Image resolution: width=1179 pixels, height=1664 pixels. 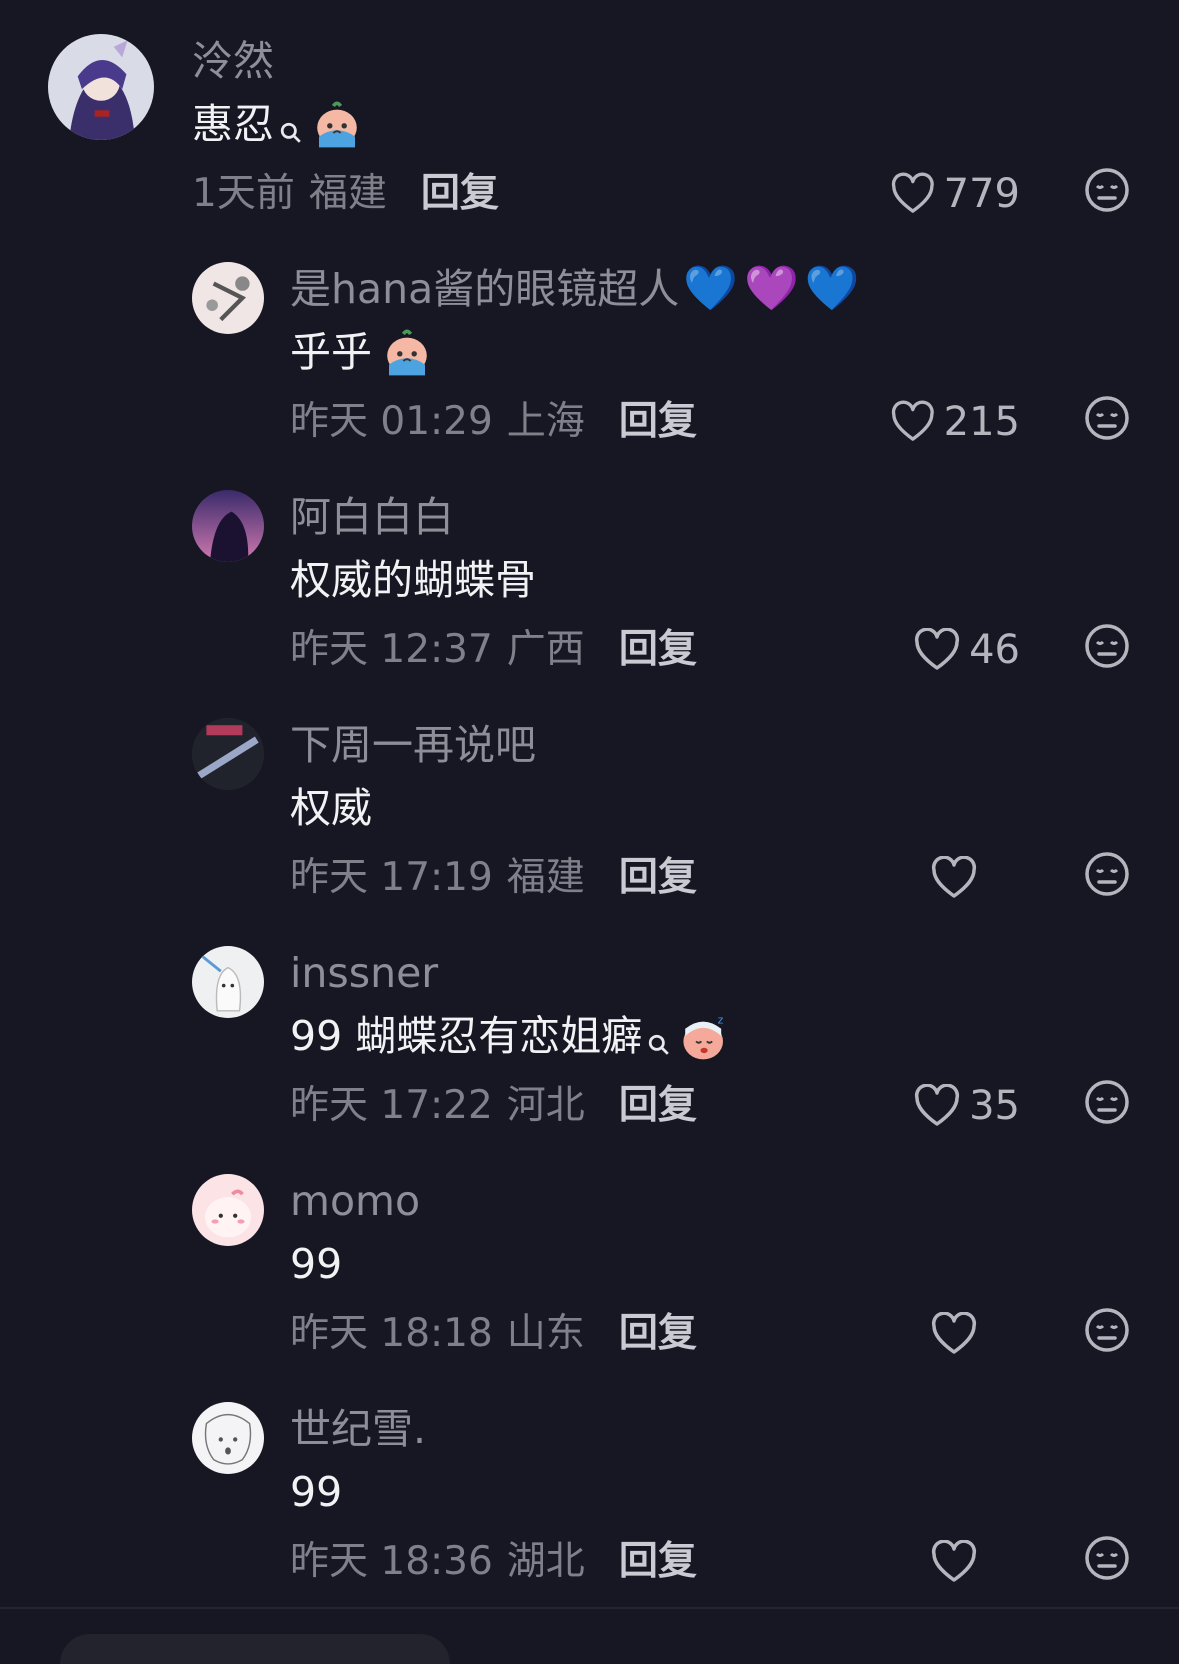 What do you see at coordinates (981, 422) in the screenshot?
I see `like-count: 215` at bounding box center [981, 422].